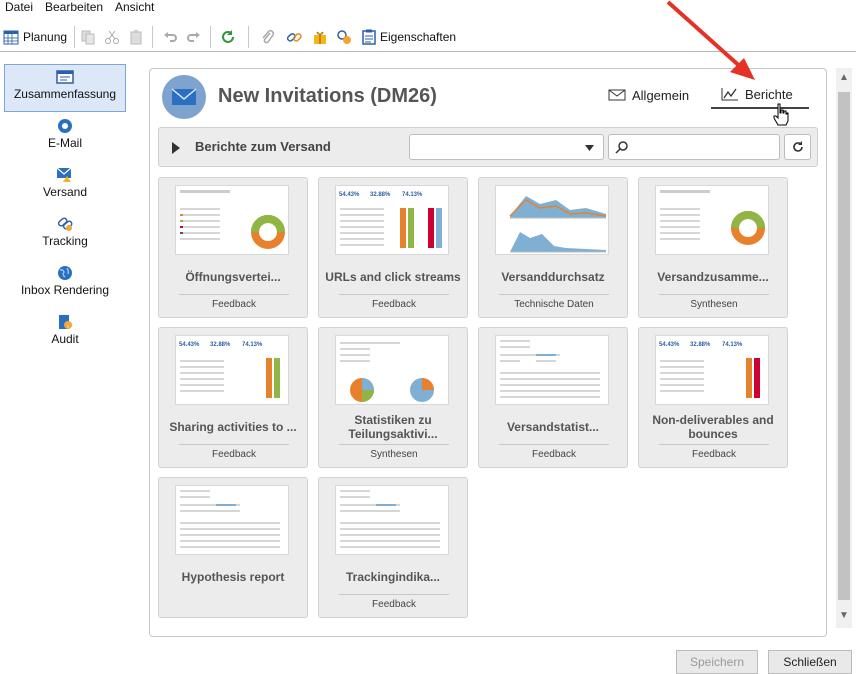 The image size is (856, 674). I want to click on paste-button, so click(136, 37).